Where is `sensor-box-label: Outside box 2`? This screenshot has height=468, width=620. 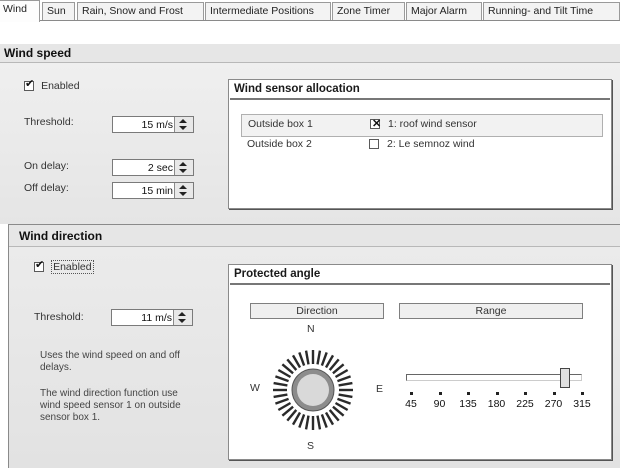 sensor-box-label: Outside box 2 is located at coordinates (279, 144).